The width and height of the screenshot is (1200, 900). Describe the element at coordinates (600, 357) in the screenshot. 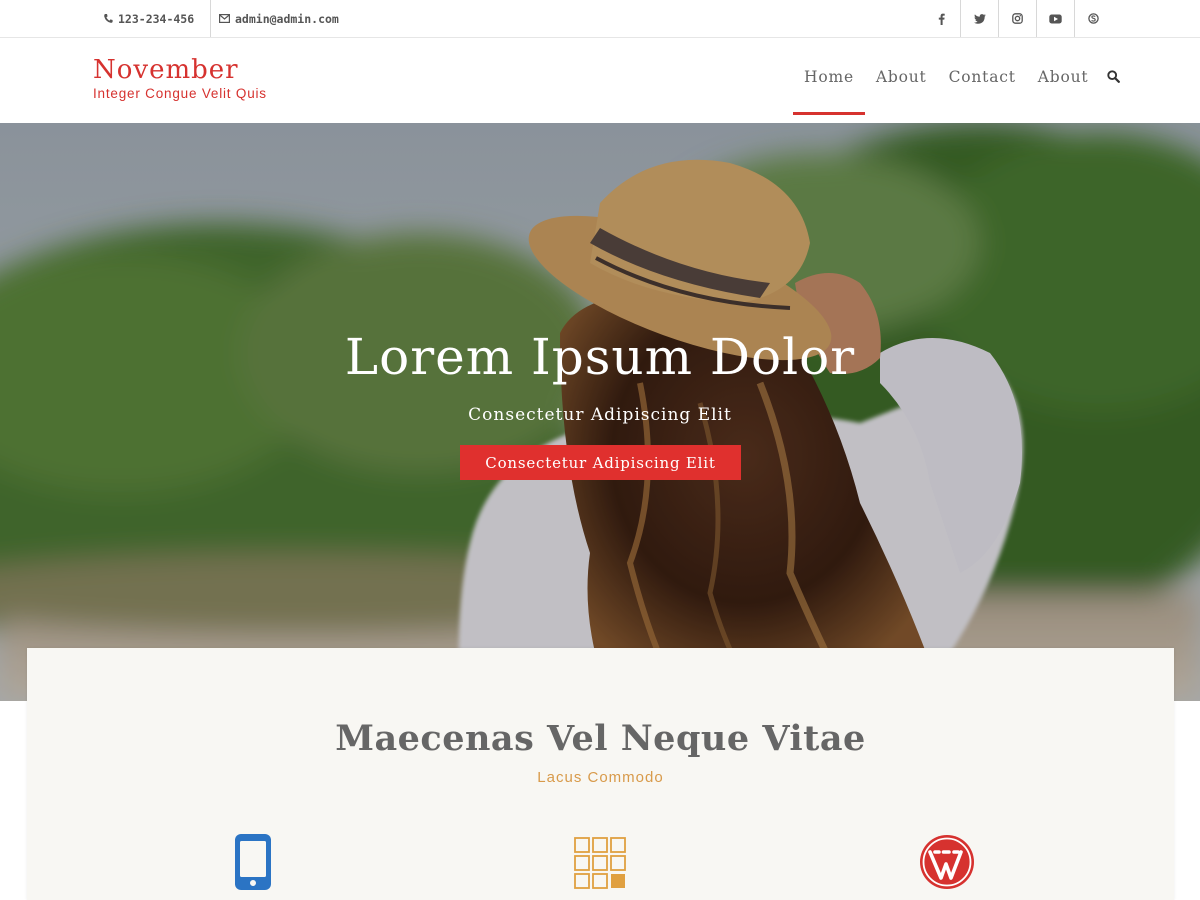

I see `hero-title: Lorem Ipsum Dolor` at that location.